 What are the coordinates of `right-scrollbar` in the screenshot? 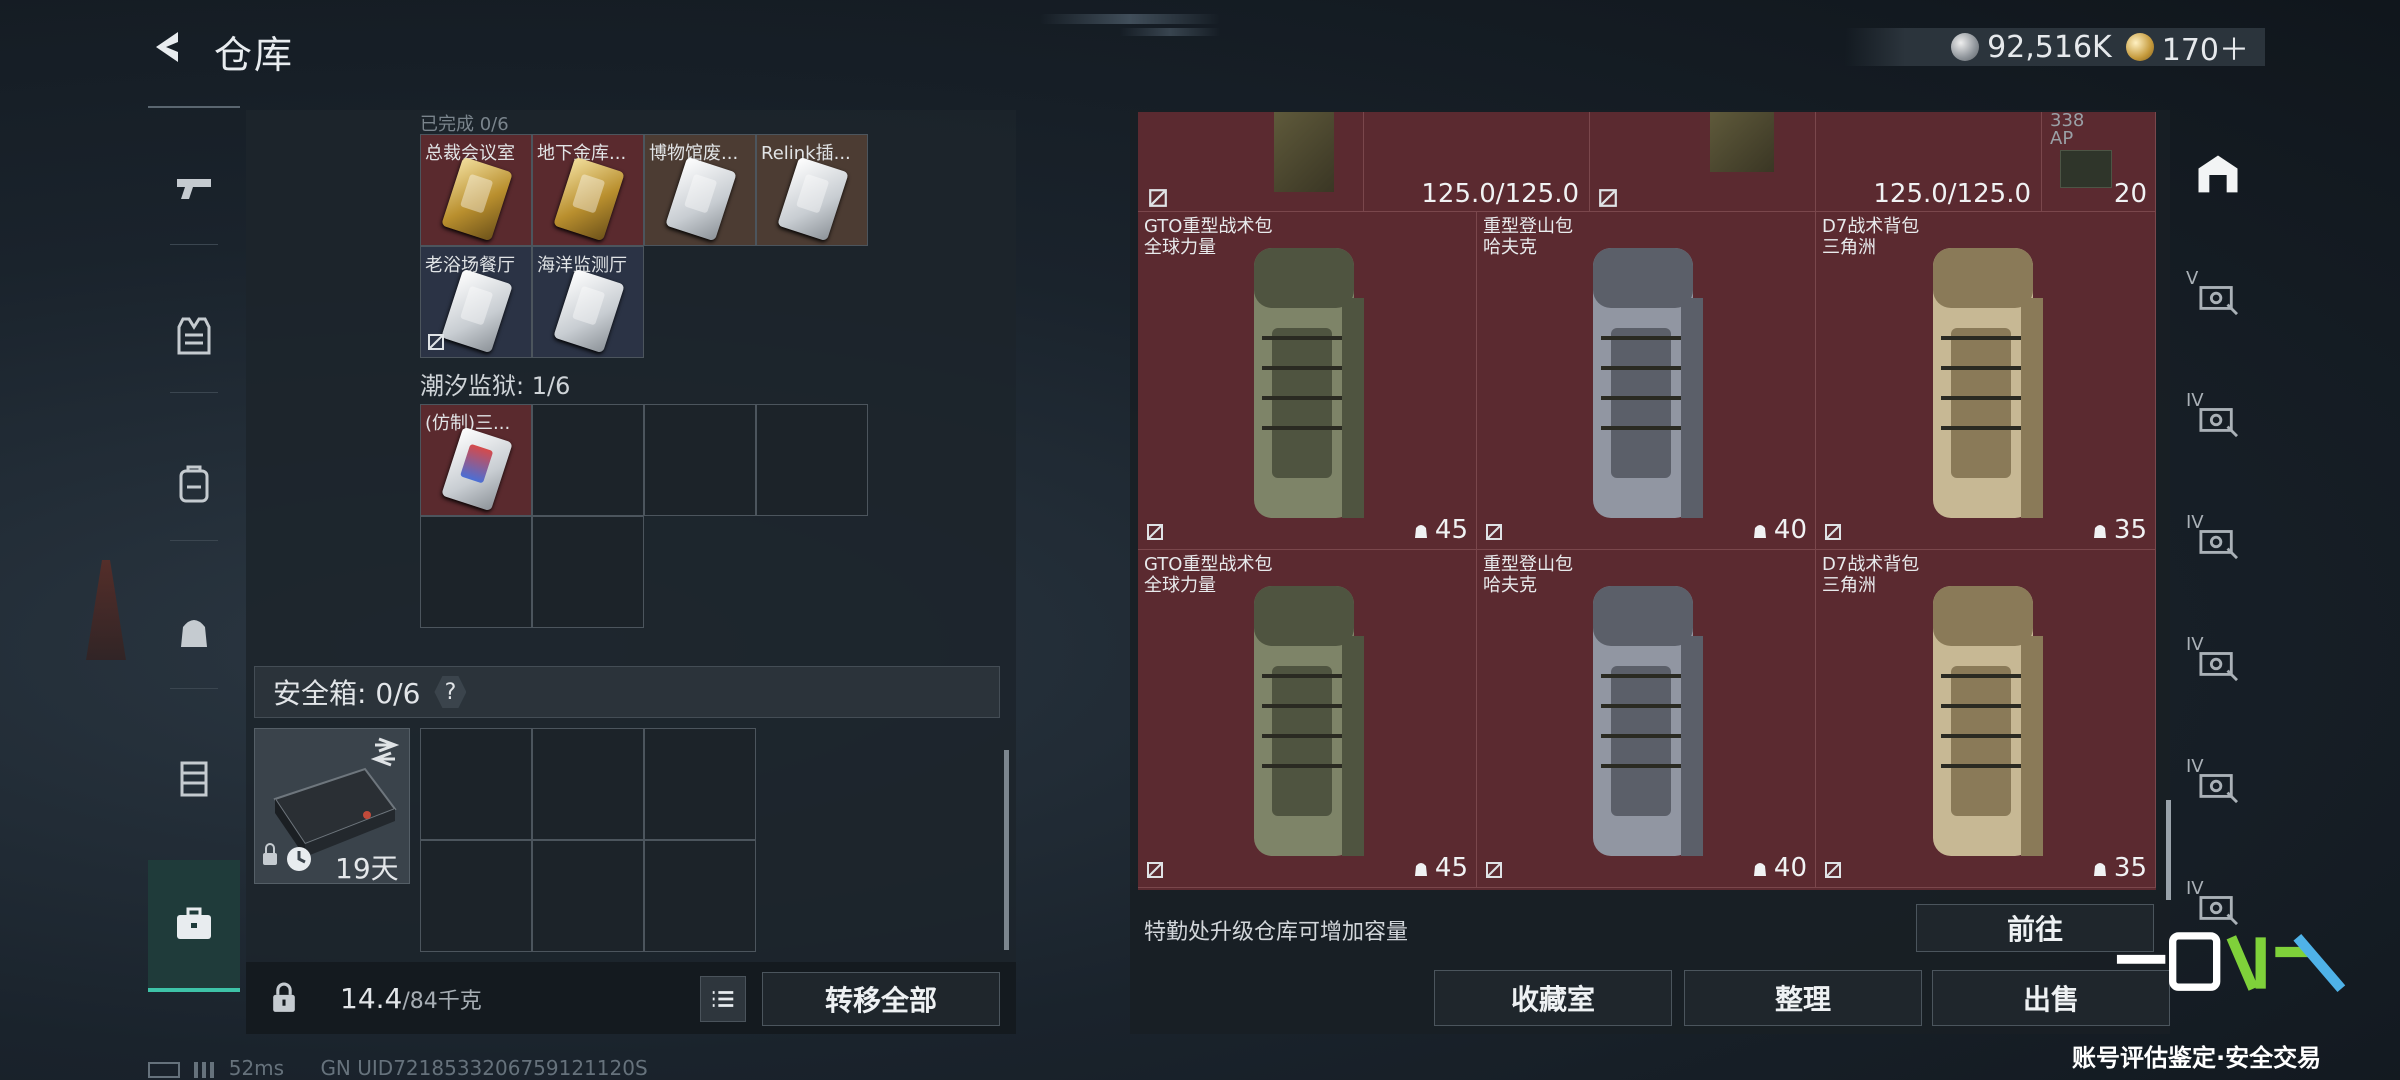 It's located at (2168, 850).